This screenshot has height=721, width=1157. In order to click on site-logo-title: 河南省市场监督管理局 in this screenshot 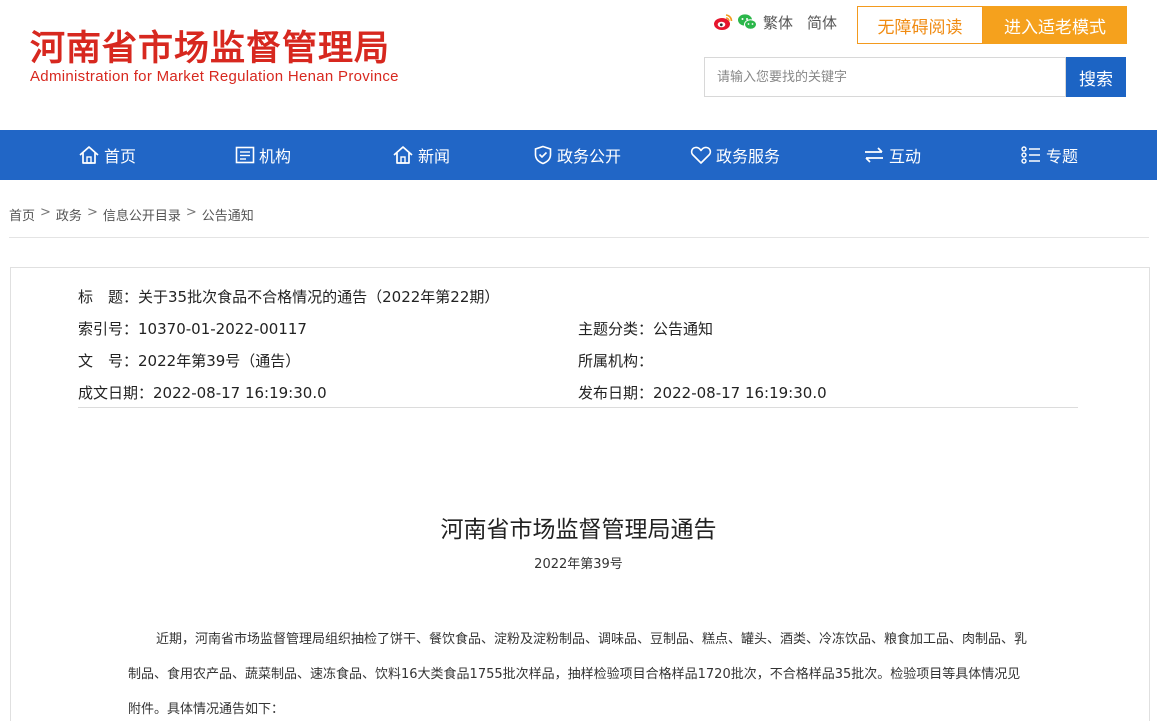, I will do `click(210, 45)`.